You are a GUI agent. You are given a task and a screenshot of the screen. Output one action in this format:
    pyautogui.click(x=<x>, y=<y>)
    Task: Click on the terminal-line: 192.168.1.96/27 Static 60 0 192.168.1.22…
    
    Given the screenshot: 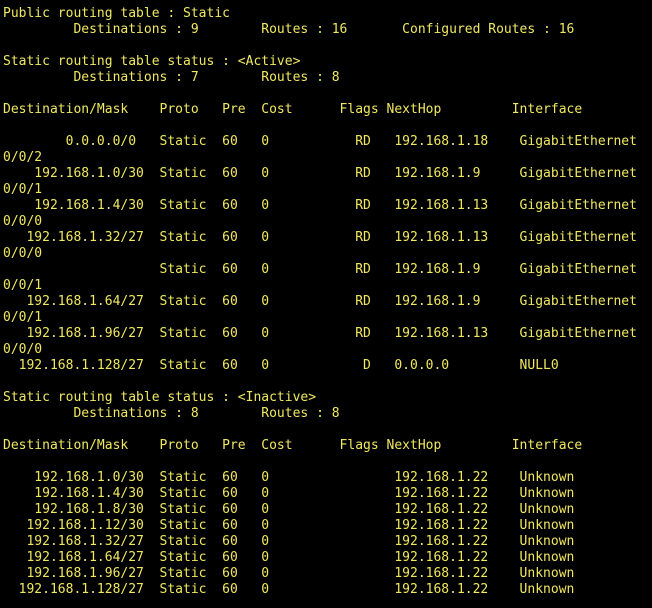 What is the action you would take?
    pyautogui.click(x=289, y=573)
    